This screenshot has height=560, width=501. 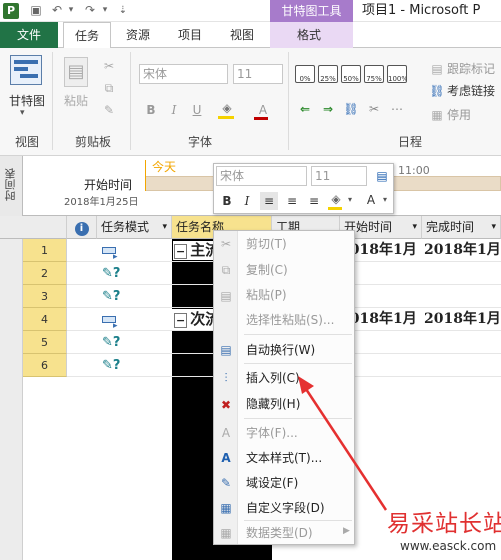 What do you see at coordinates (266, 295) in the screenshot?
I see `menu-item-paste: 粘贴(P)` at bounding box center [266, 295].